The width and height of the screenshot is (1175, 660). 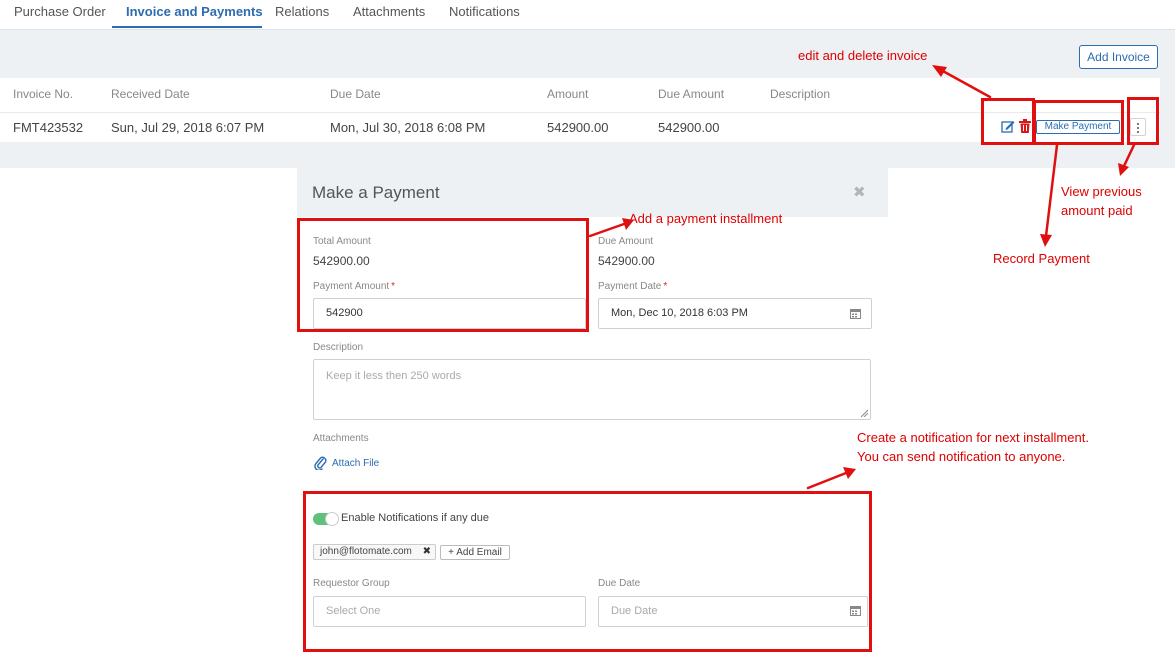 What do you see at coordinates (194, 11) in the screenshot?
I see `tab-invoice-and-payments: Invoice and Payments` at bounding box center [194, 11].